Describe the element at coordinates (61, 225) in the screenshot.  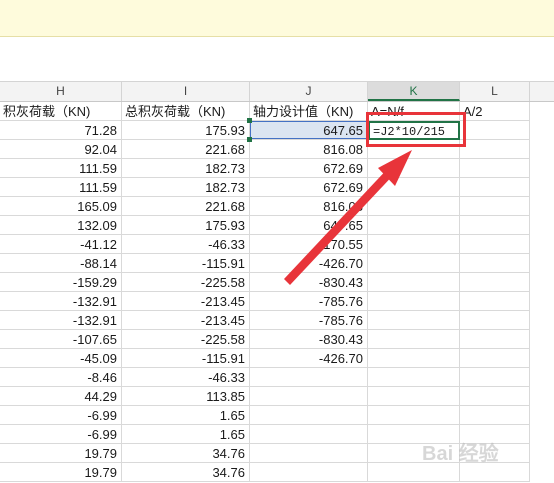
I see `cell-h: 132.09` at that location.